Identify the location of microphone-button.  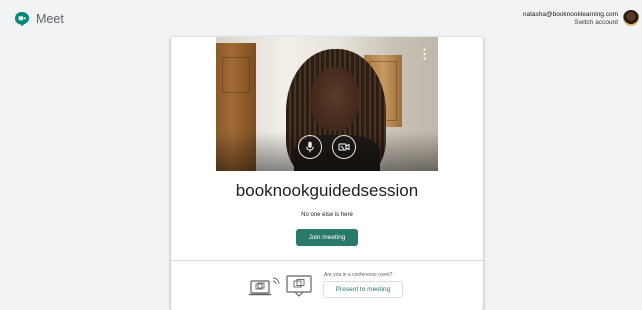
(310, 147).